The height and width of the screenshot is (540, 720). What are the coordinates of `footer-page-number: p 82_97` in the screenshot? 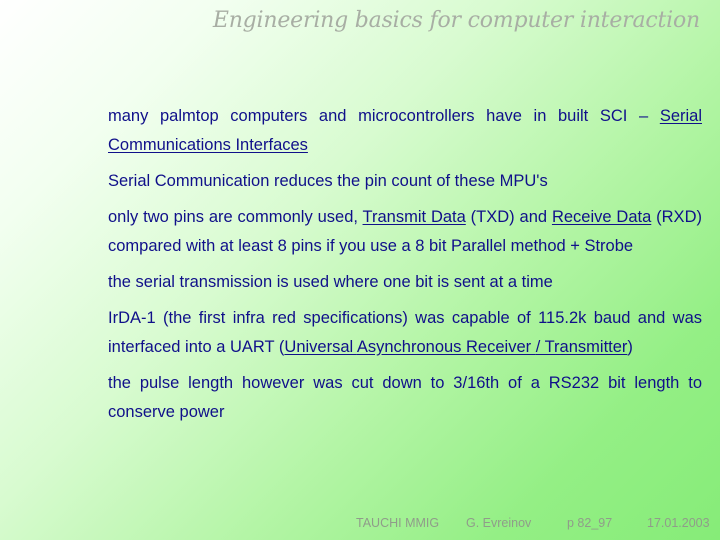 It's located at (590, 523).